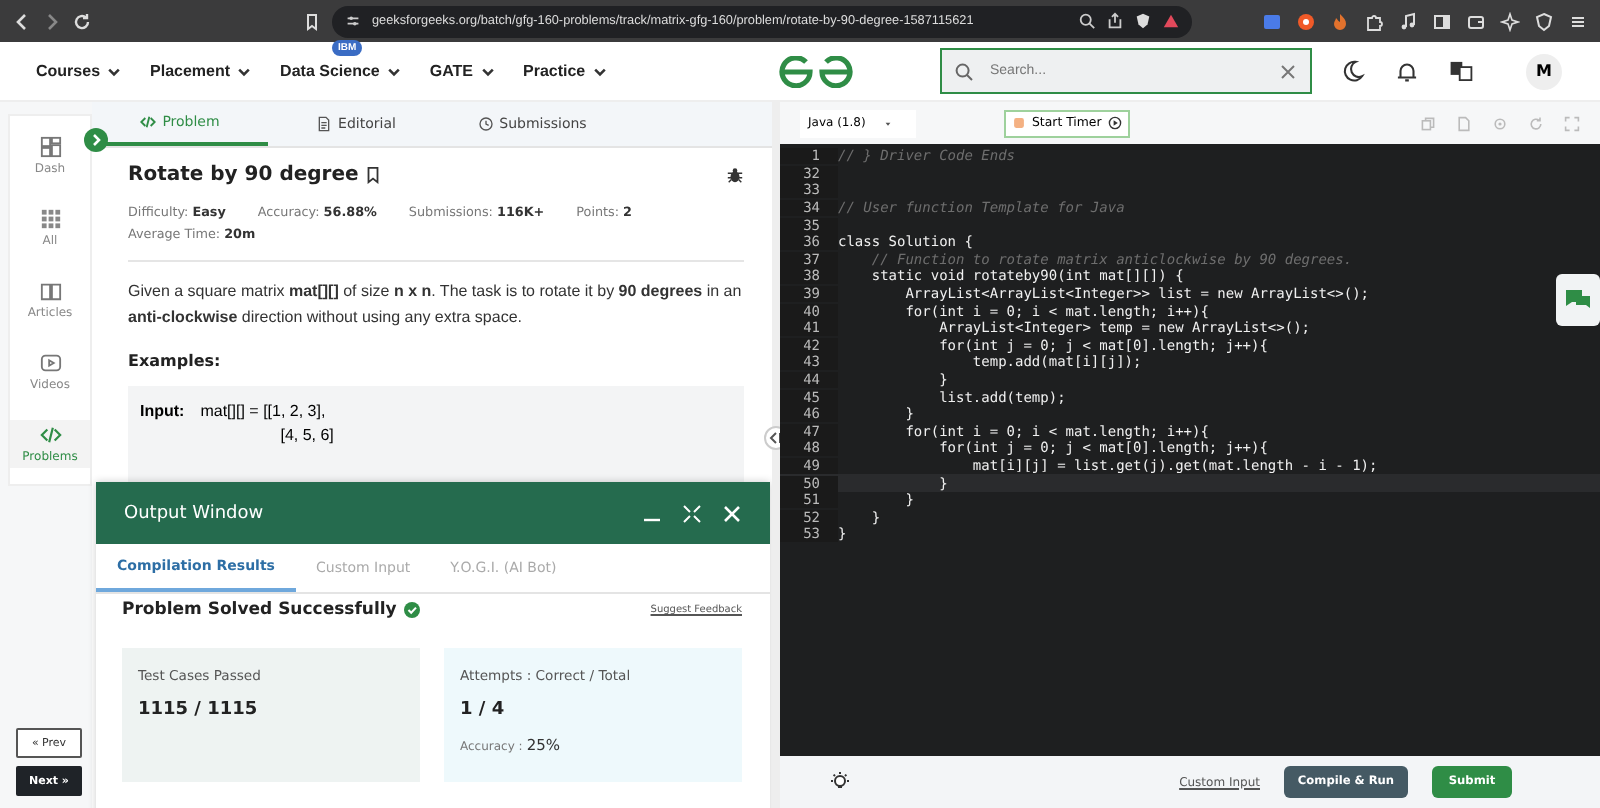  Describe the element at coordinates (565, 71) in the screenshot. I see `nav-menu-item: Practice` at that location.